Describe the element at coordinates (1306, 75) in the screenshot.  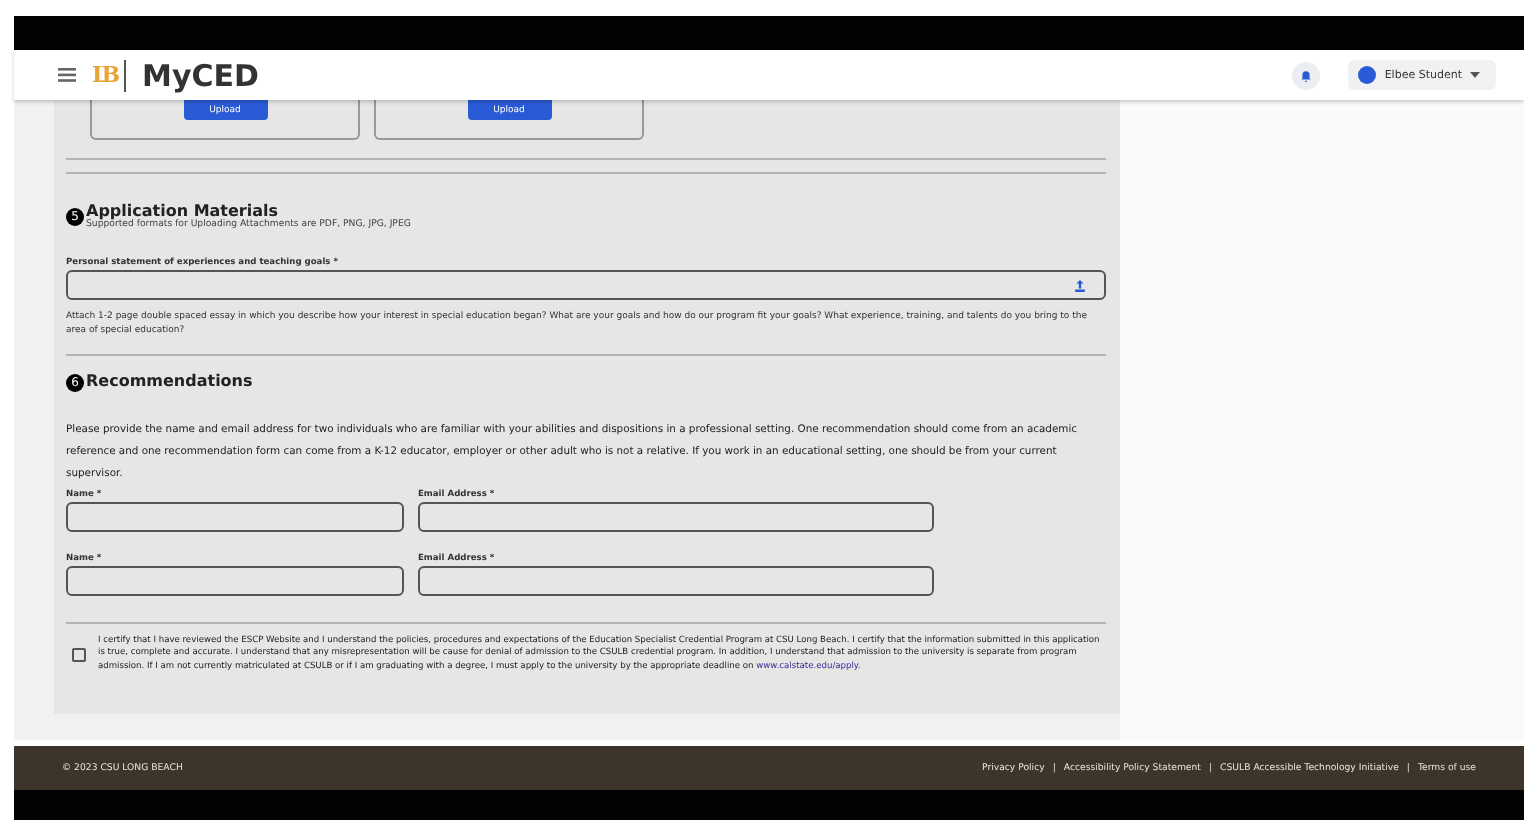
I see `bell-icon` at that location.